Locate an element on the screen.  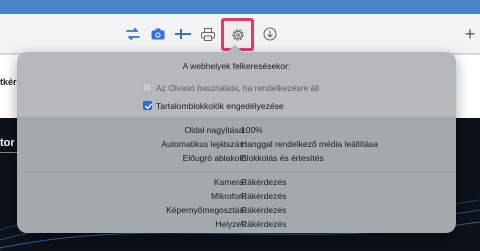
autoplay-value: Hanggal rendelkező média leállítása is located at coordinates (309, 144).